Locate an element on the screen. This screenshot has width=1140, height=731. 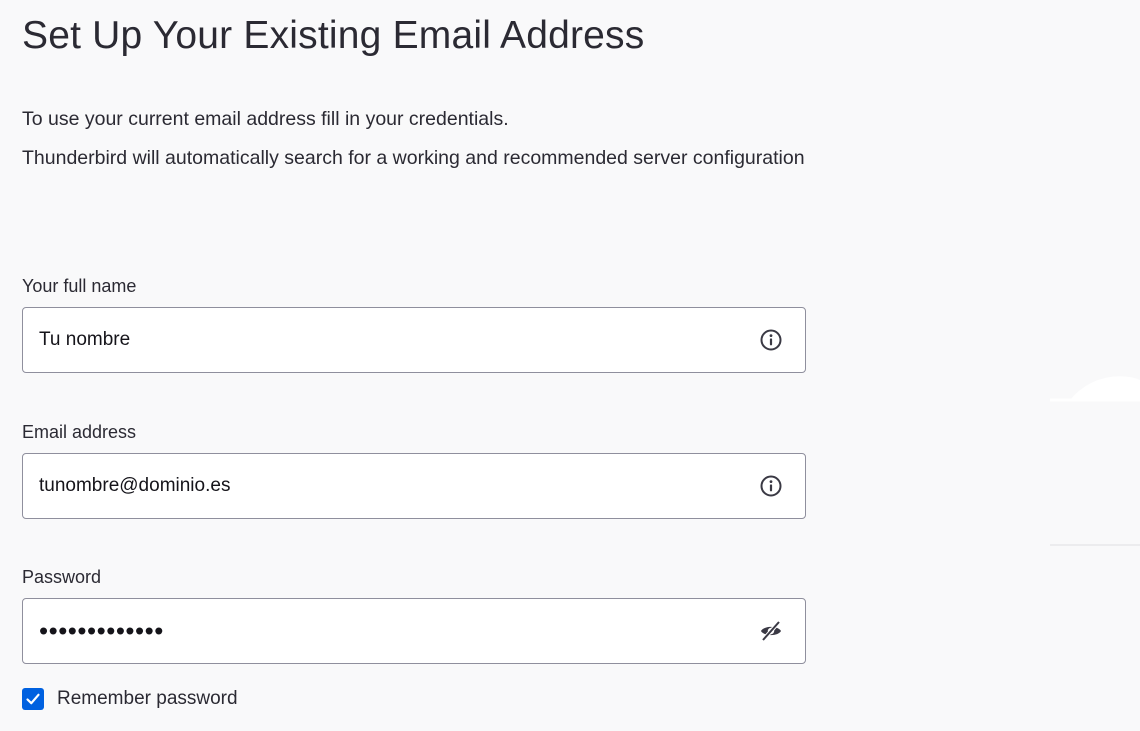
remember-password-row: Remember password is located at coordinates (130, 699).